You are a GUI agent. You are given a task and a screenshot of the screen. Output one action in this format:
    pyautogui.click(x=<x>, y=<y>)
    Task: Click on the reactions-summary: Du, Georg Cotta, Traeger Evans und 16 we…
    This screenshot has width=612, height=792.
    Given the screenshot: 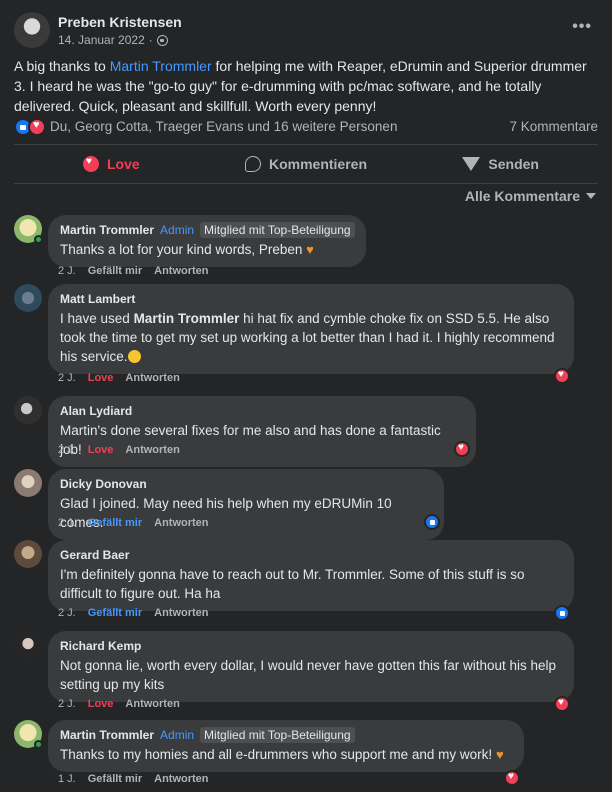 What is the action you would take?
    pyautogui.click(x=306, y=127)
    